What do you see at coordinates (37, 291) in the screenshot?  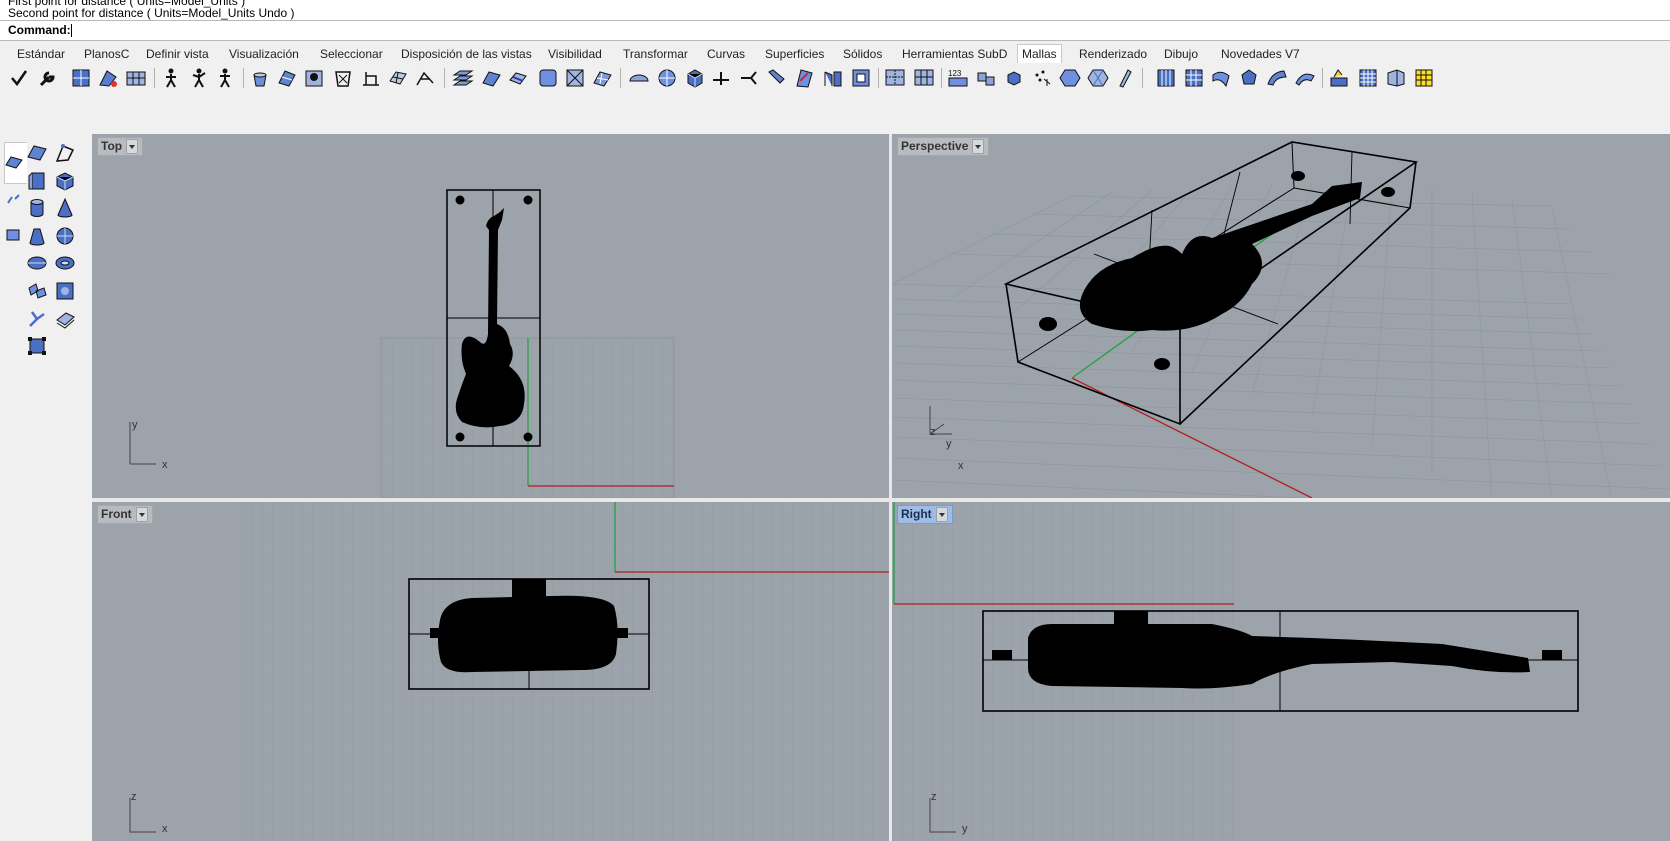 I see `mesh-from-nurbs-icon` at bounding box center [37, 291].